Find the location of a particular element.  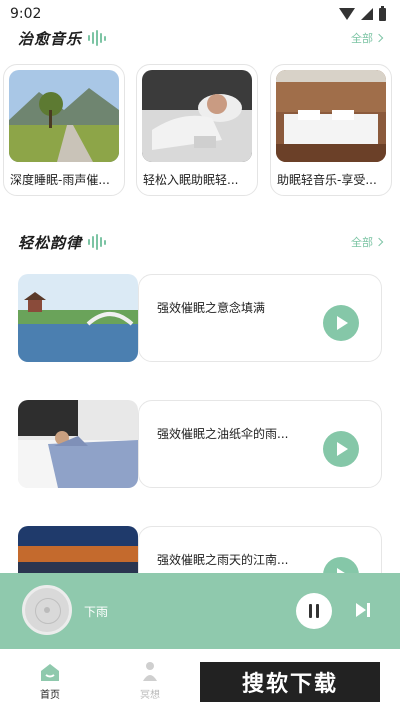

wifi-icon is located at coordinates (347, 14).